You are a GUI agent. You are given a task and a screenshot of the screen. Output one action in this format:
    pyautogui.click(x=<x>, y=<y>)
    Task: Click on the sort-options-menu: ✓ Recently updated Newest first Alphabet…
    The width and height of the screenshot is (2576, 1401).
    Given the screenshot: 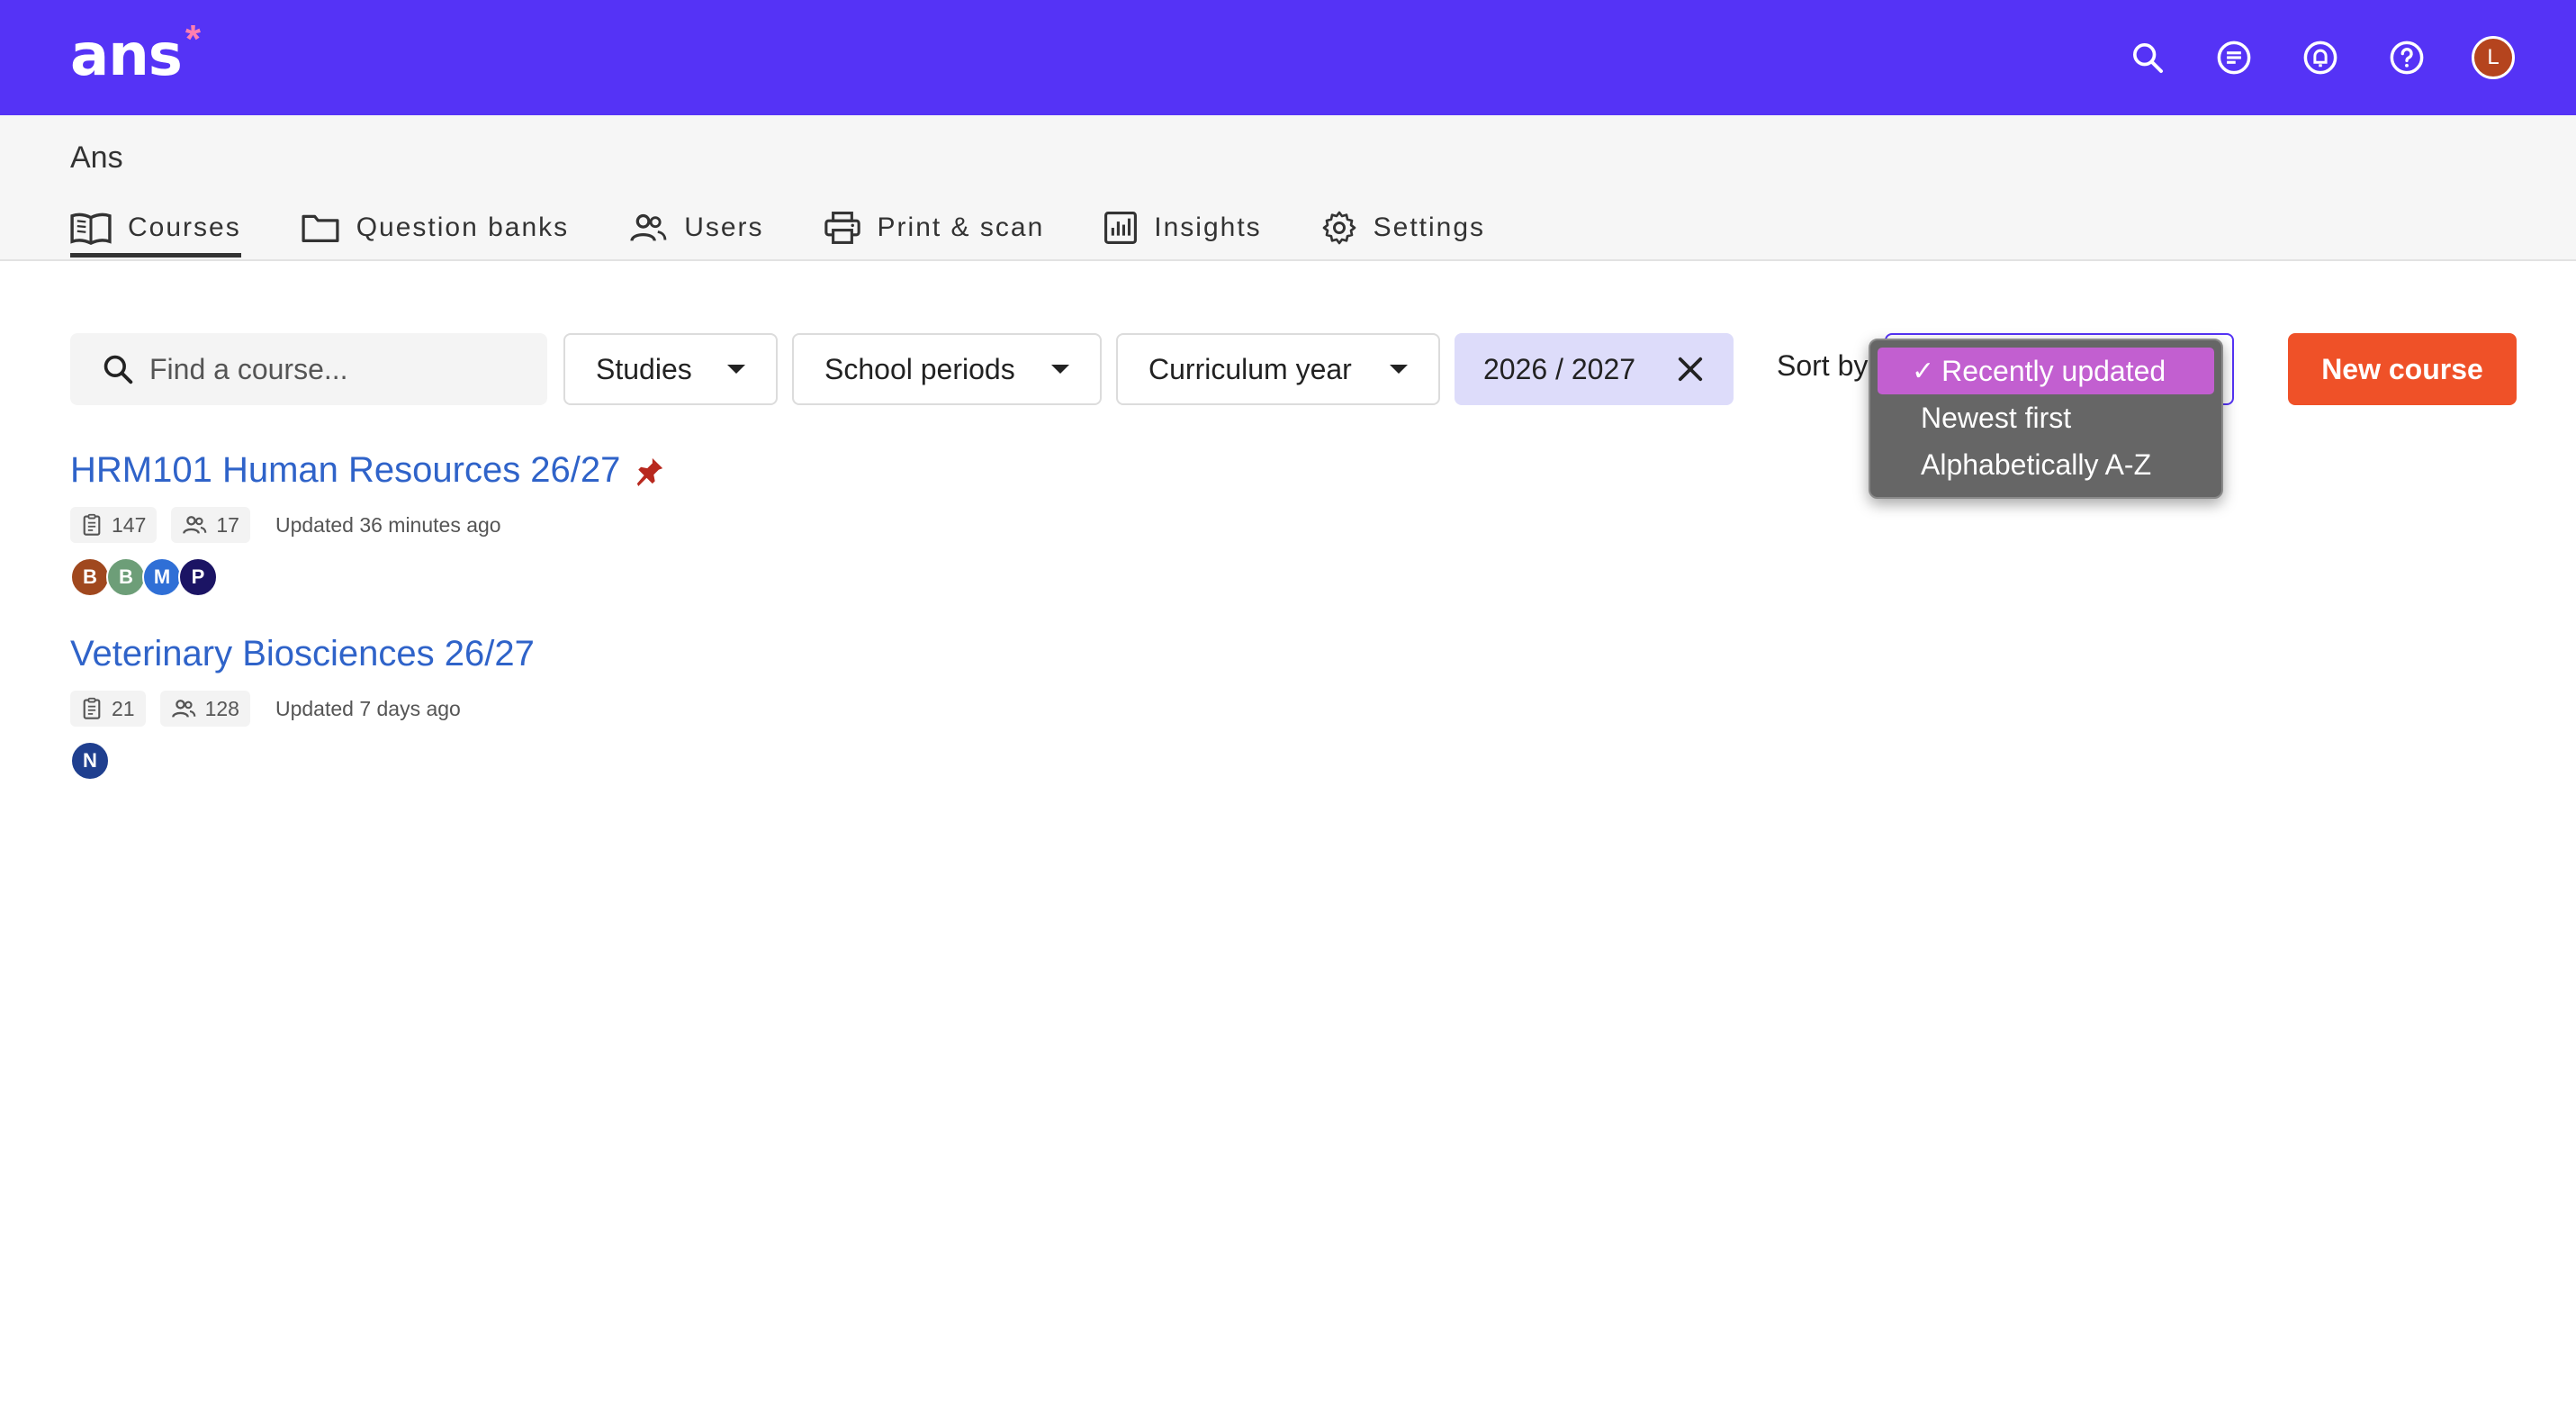 What is the action you would take?
    pyautogui.click(x=2046, y=419)
    